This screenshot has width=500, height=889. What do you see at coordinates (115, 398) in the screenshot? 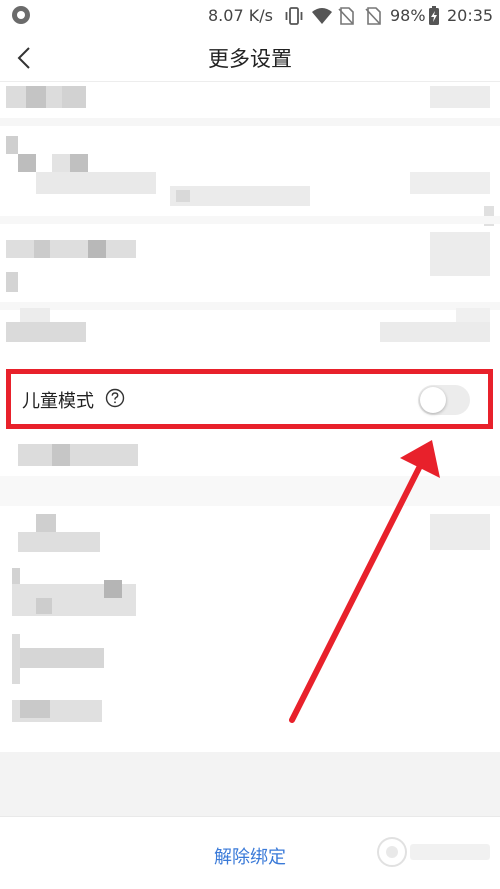
I see `question-circle-icon` at bounding box center [115, 398].